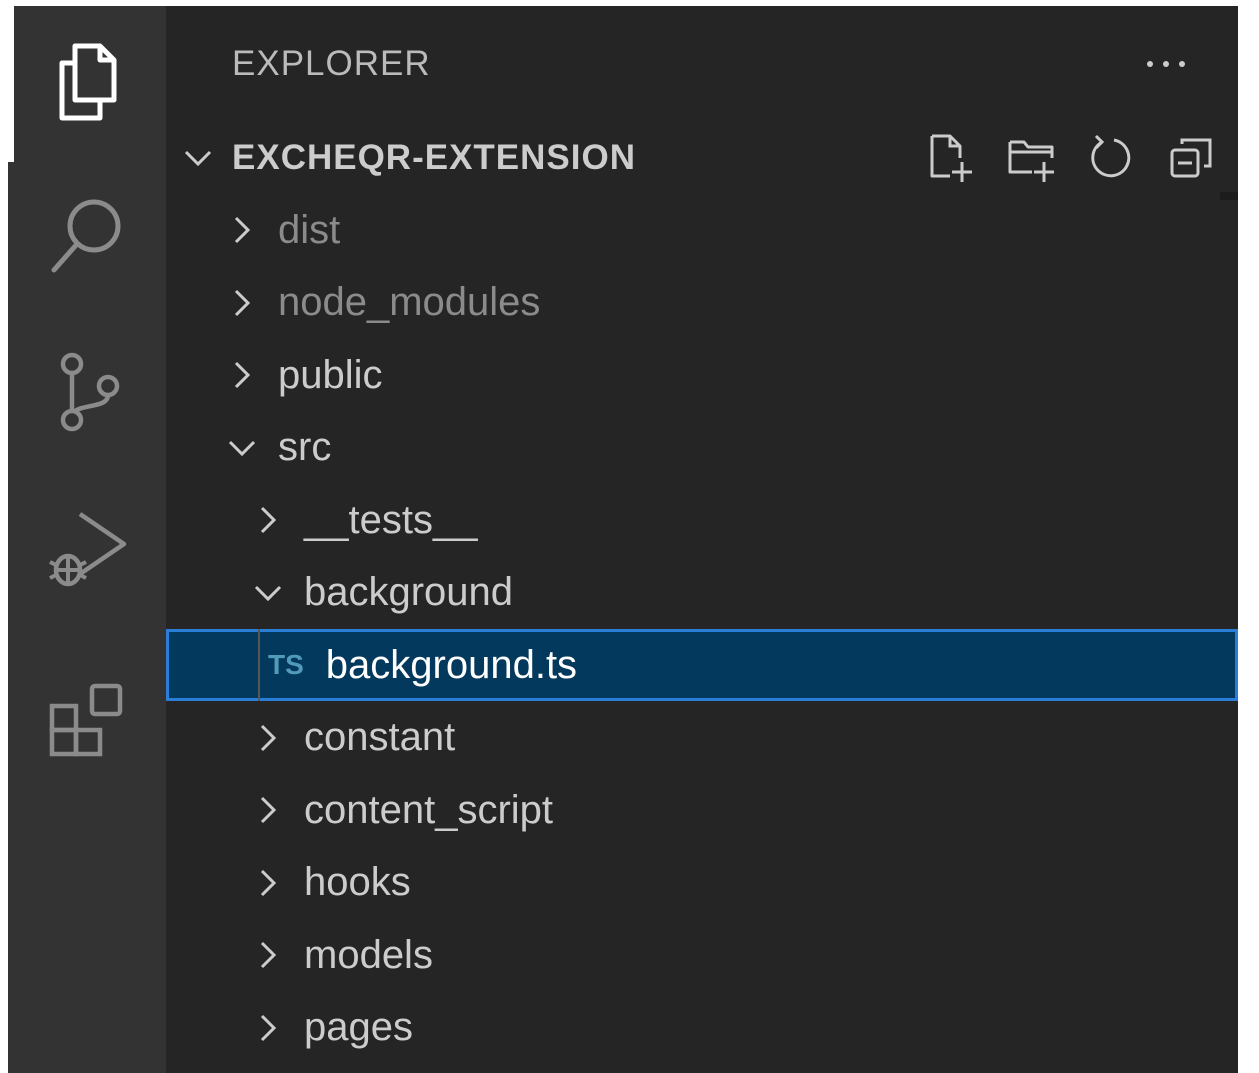  What do you see at coordinates (409, 302) in the screenshot?
I see `tree-item-label: node_modules` at bounding box center [409, 302].